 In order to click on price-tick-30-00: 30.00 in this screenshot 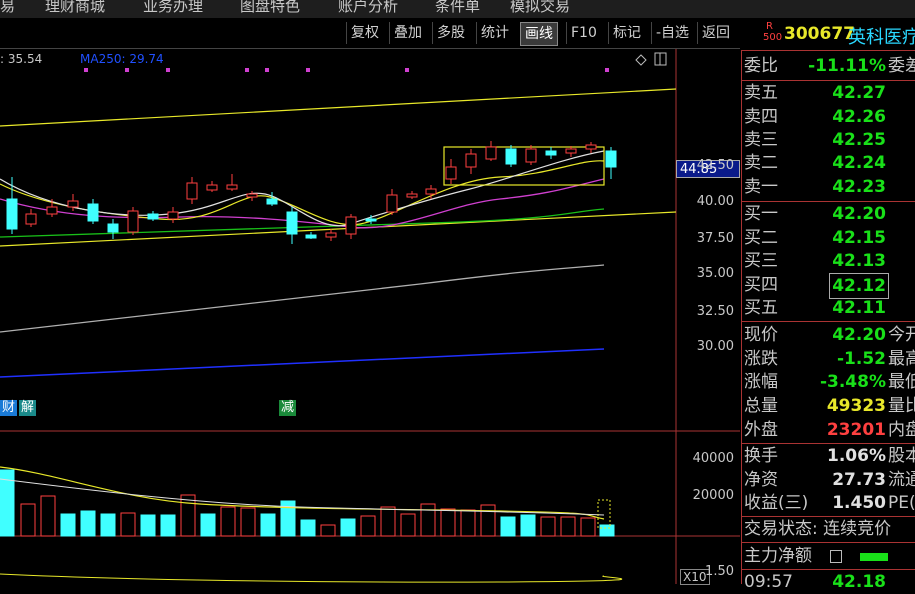, I will do `click(715, 346)`.